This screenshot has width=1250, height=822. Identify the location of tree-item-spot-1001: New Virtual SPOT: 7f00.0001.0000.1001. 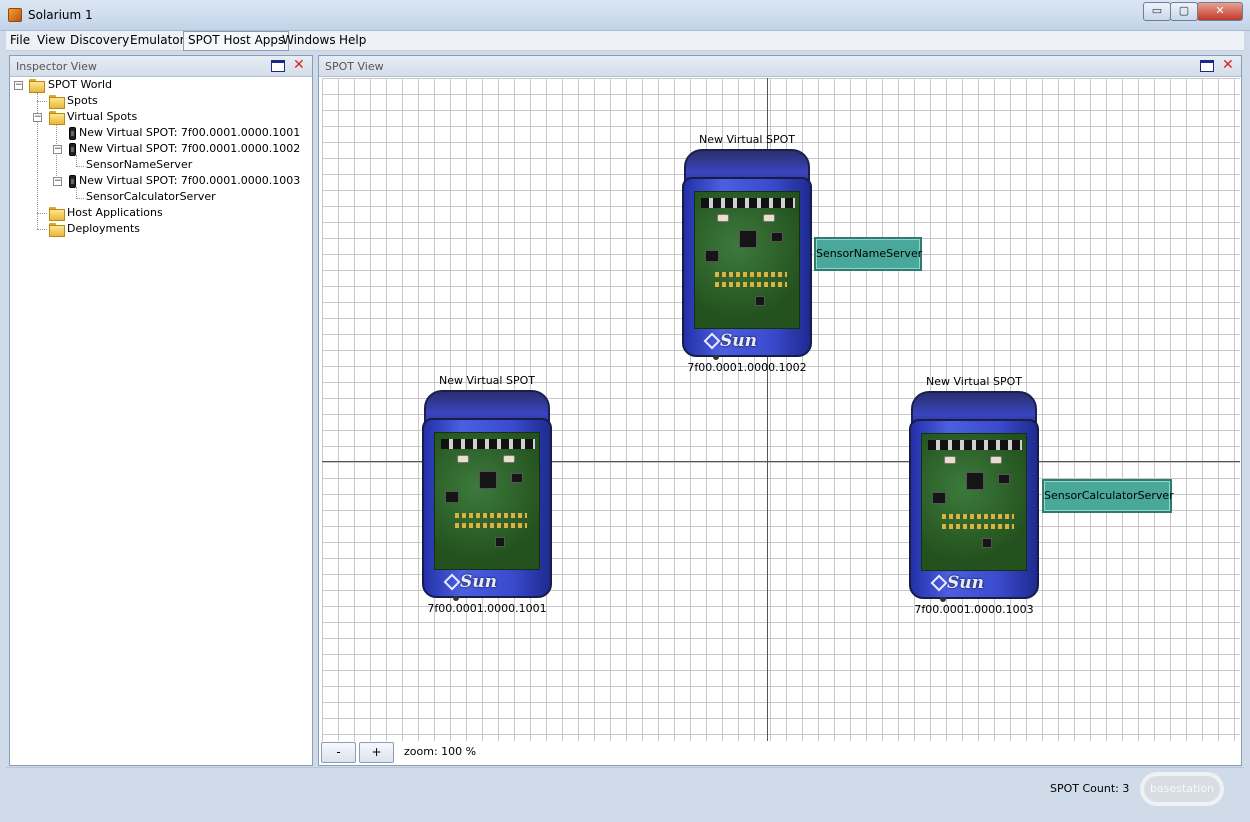
(189, 133).